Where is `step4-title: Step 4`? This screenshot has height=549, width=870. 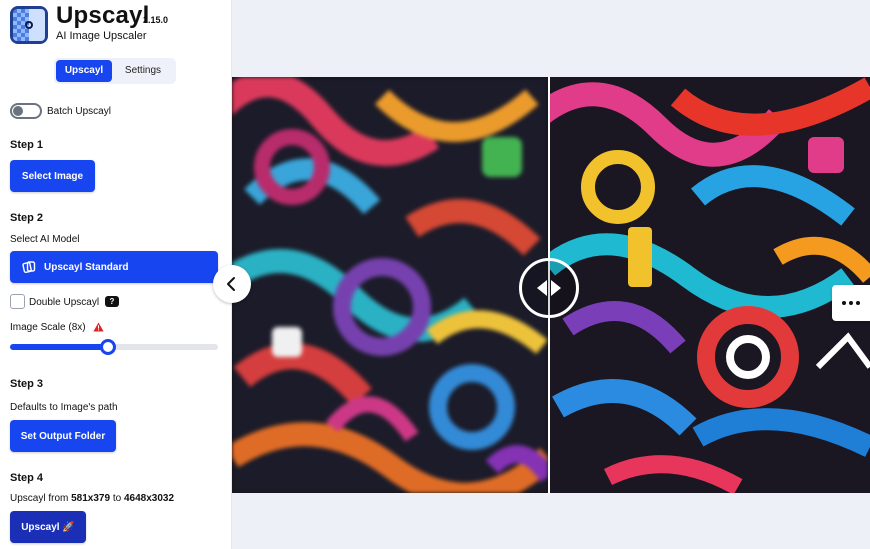 step4-title: Step 4 is located at coordinates (27, 478).